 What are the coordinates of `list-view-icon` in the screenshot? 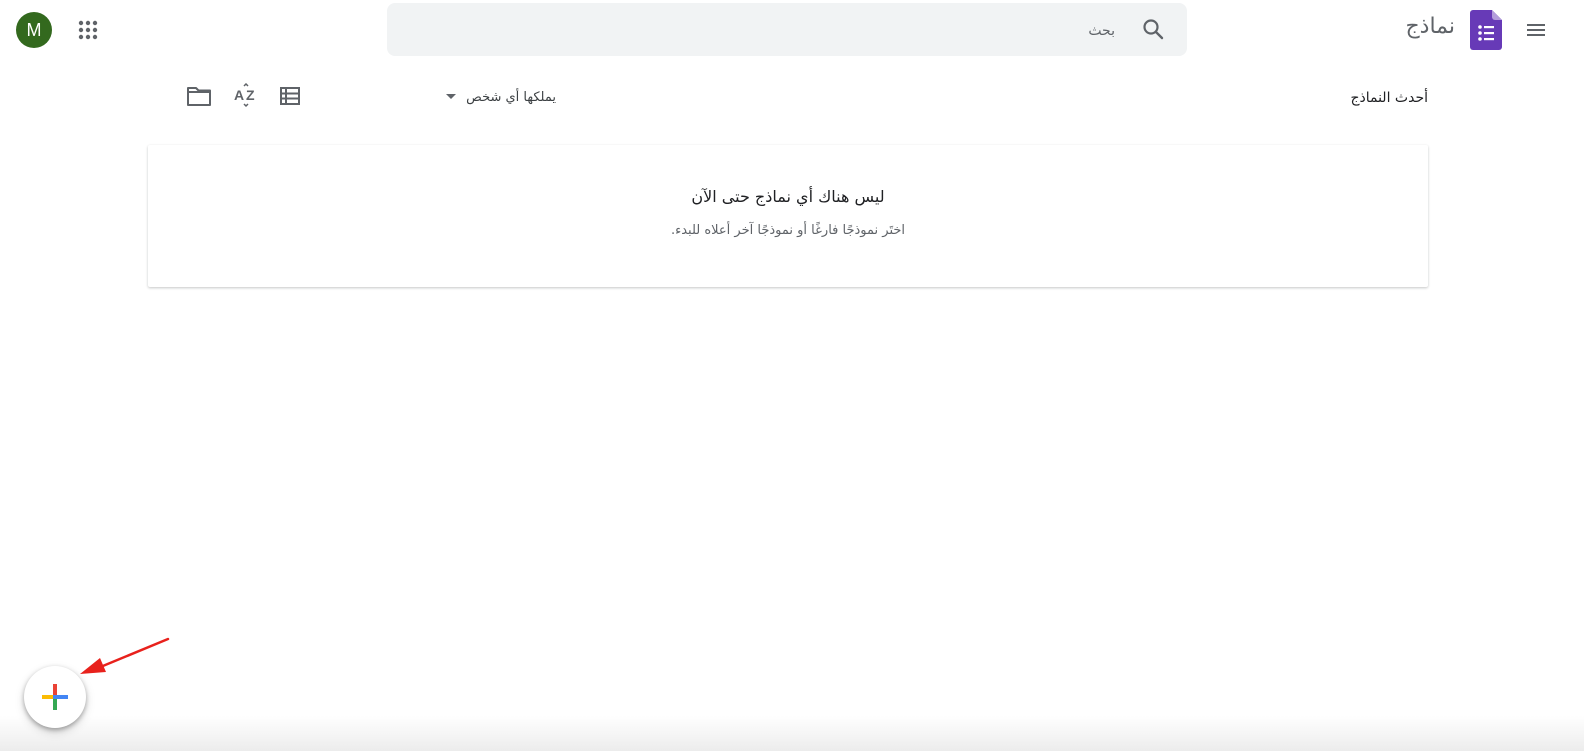 It's located at (290, 96).